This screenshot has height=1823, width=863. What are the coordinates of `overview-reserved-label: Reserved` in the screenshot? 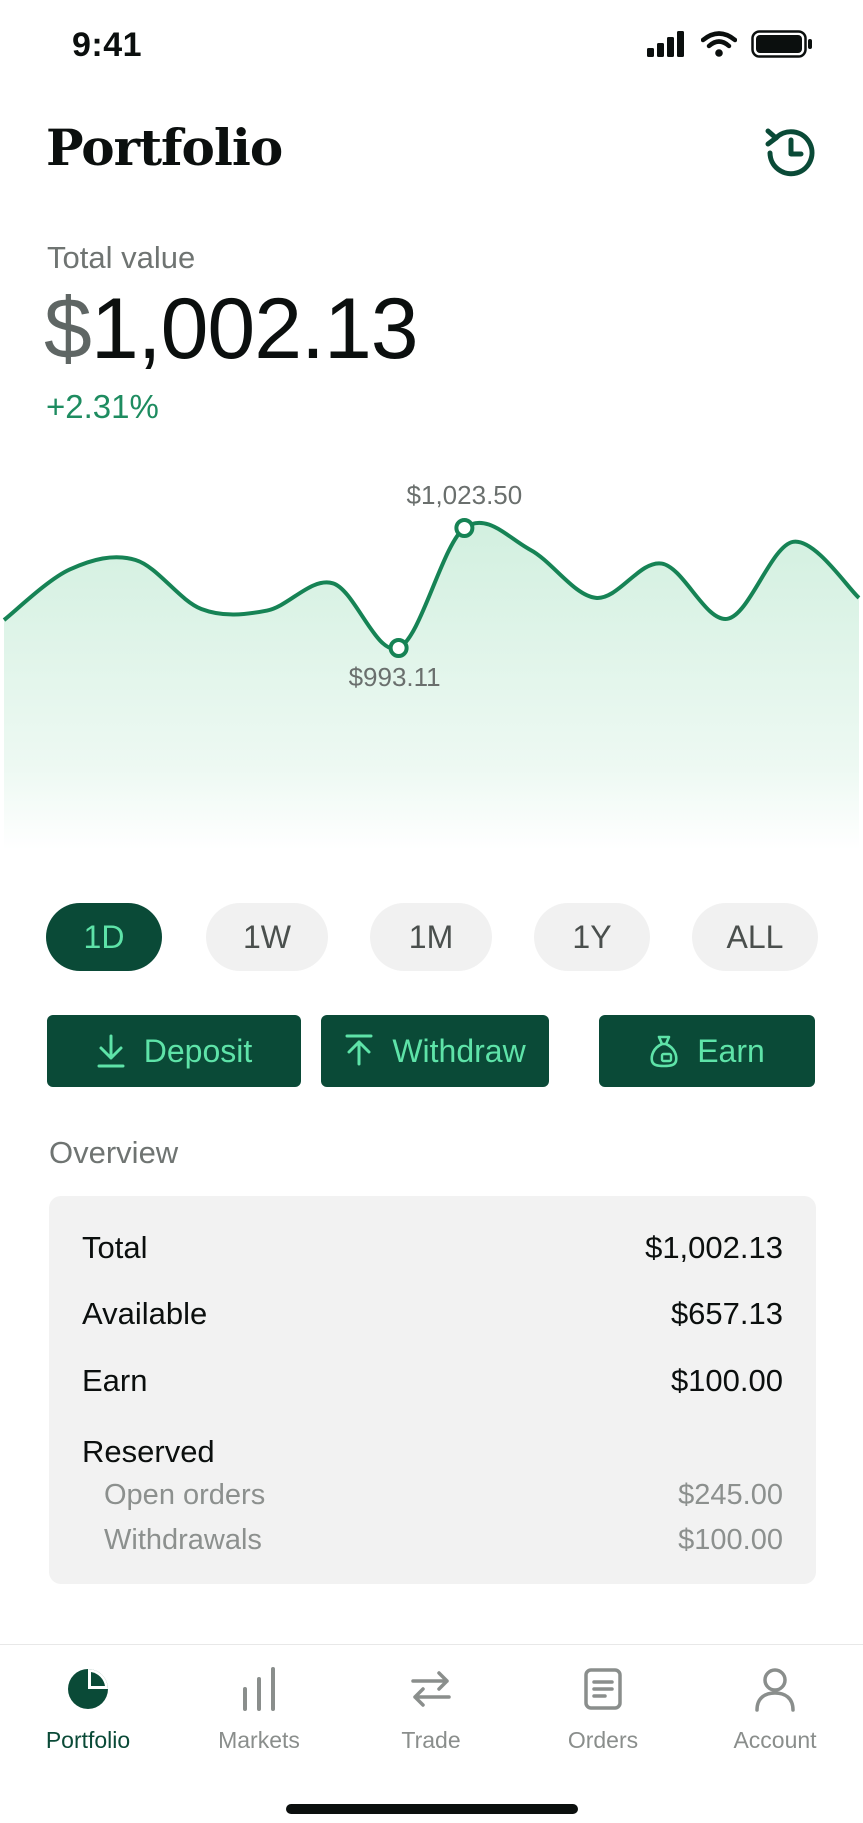 It's located at (148, 1451).